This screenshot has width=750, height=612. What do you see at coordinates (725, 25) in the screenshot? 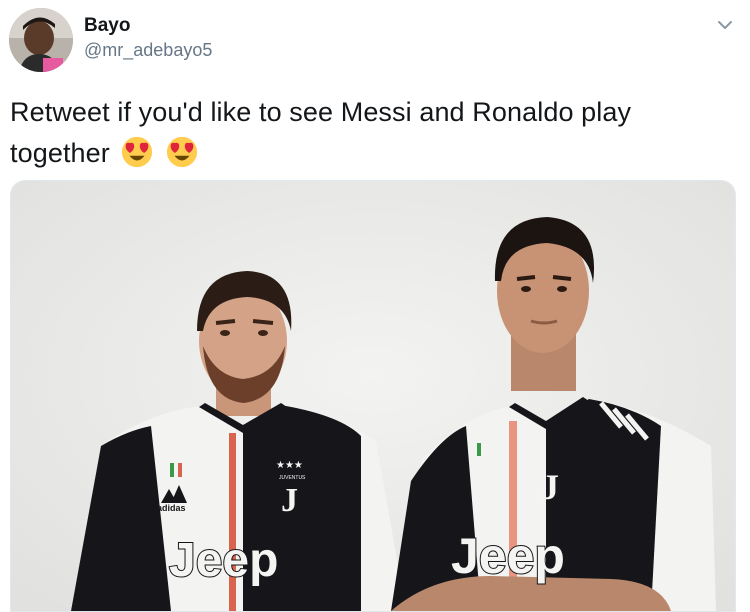
I see `chevron-down-icon` at bounding box center [725, 25].